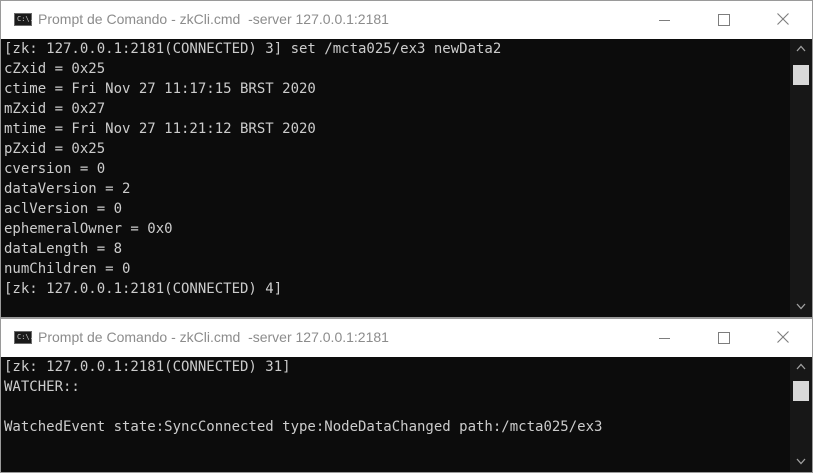 The width and height of the screenshot is (813, 473). I want to click on console-prompt-line: [zk: 127.0.0.1:2181(CONNECTED) 31], so click(147, 367).